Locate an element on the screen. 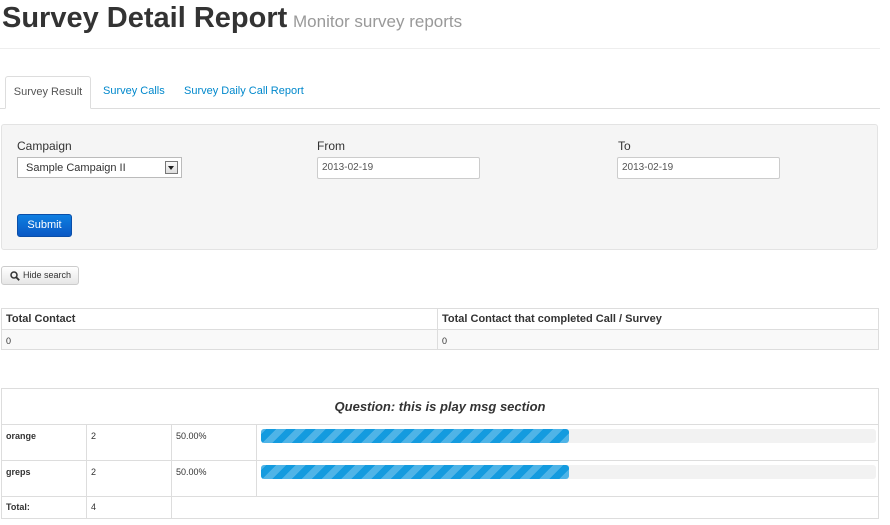 This screenshot has height=525, width=890. from-date-input: 2013-02-19 is located at coordinates (398, 168).